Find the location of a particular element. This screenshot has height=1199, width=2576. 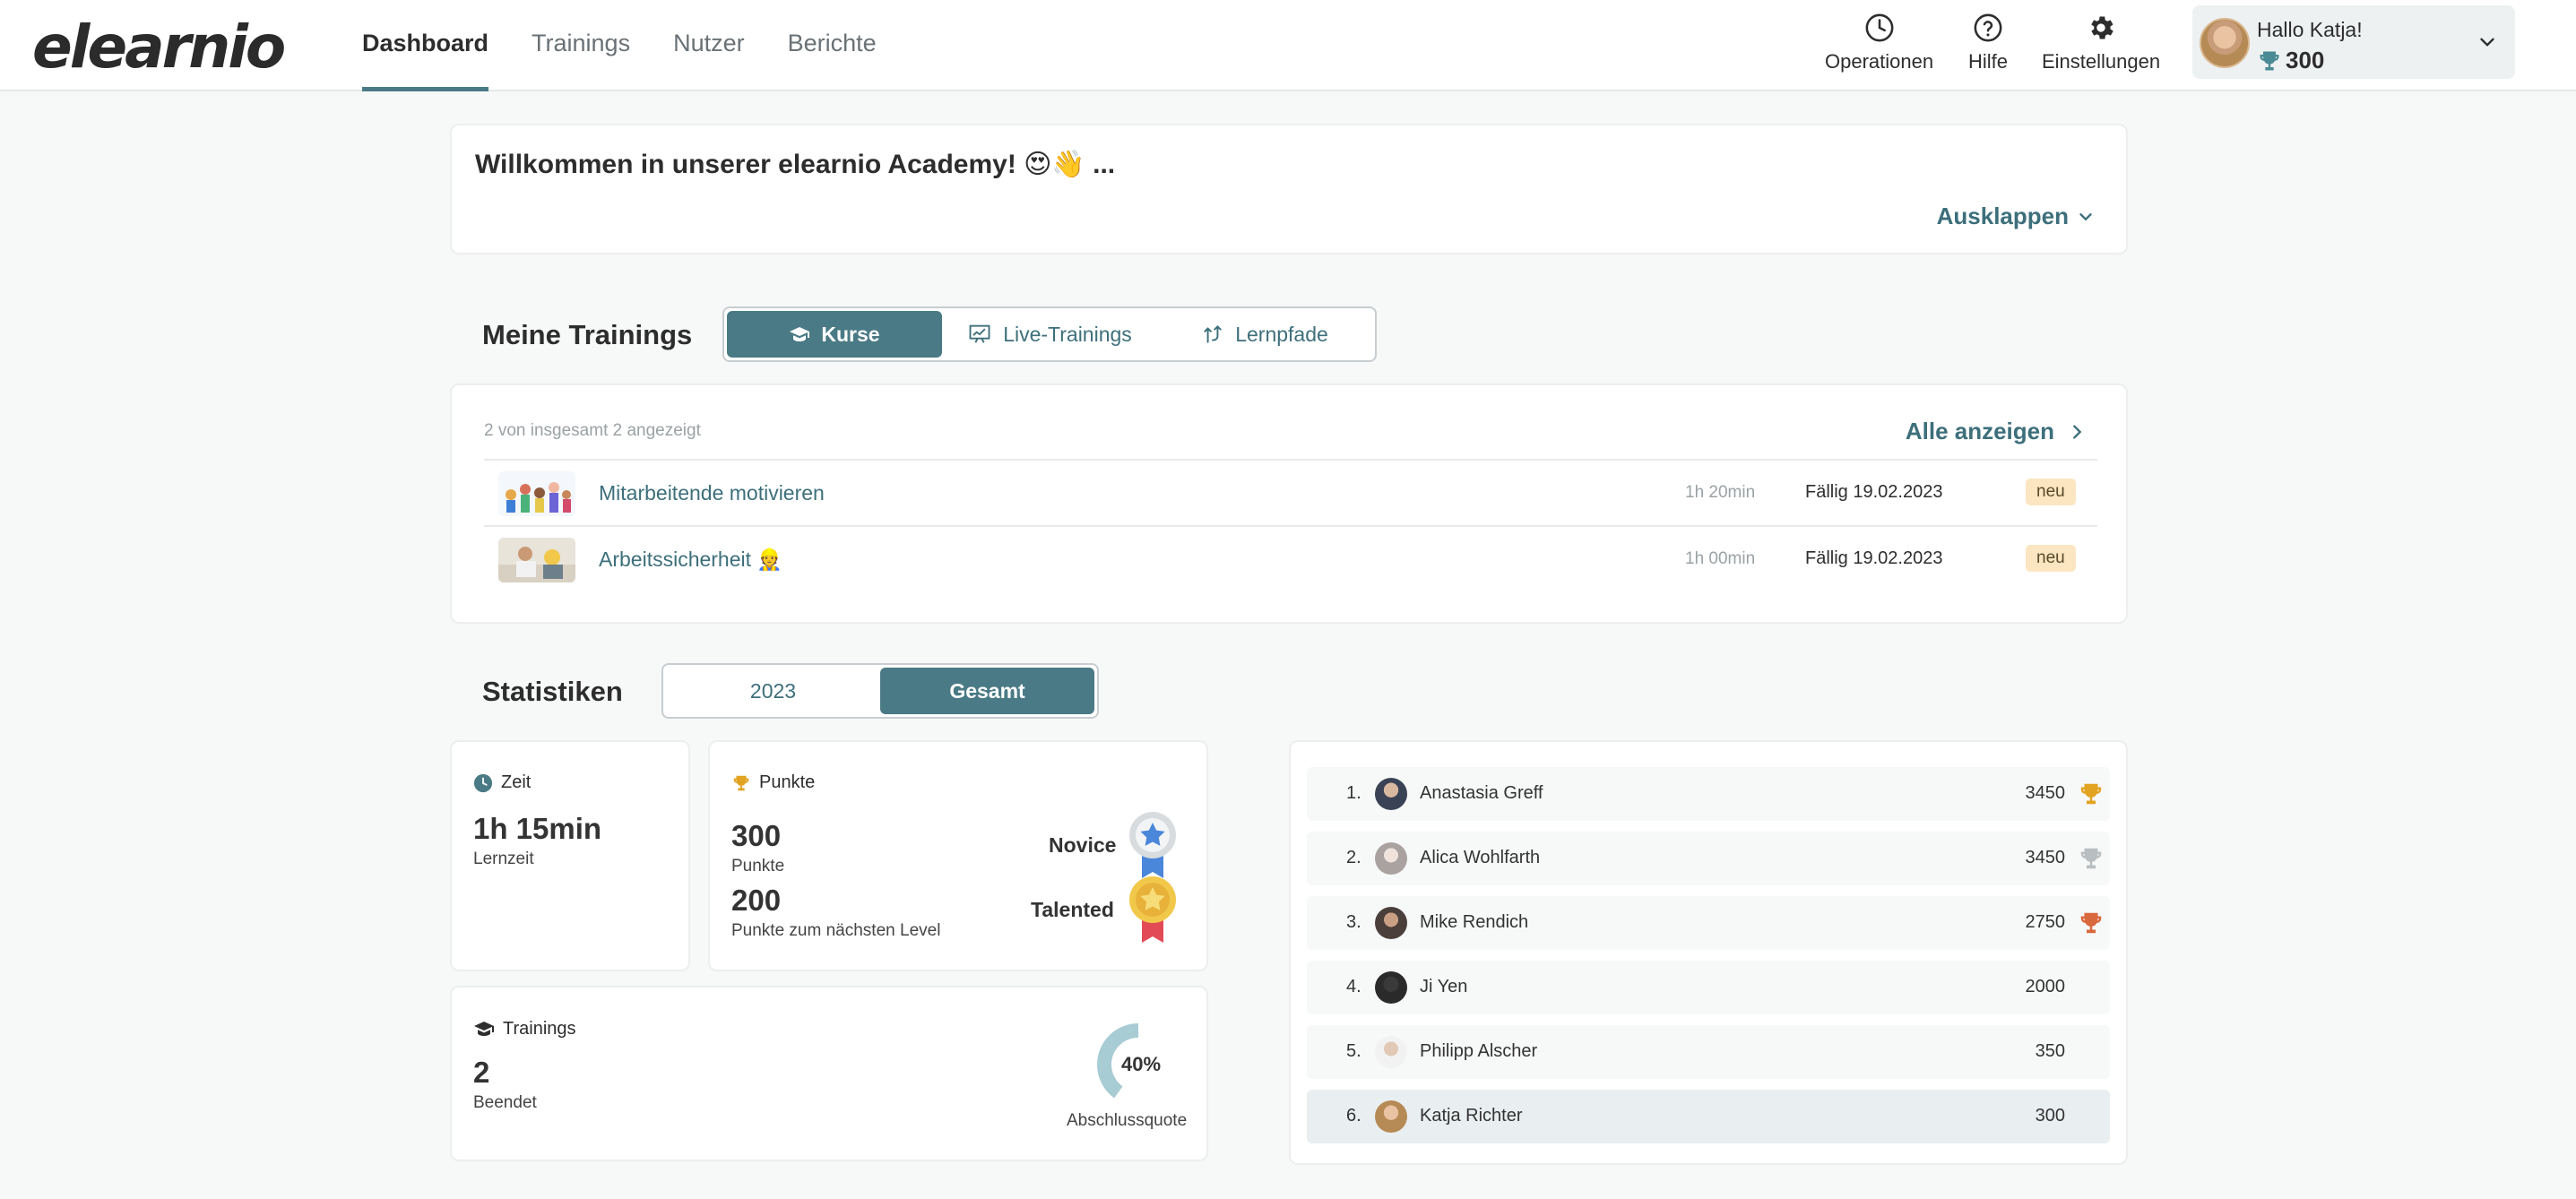

leaderboard-points: 350 is located at coordinates (2050, 1051).